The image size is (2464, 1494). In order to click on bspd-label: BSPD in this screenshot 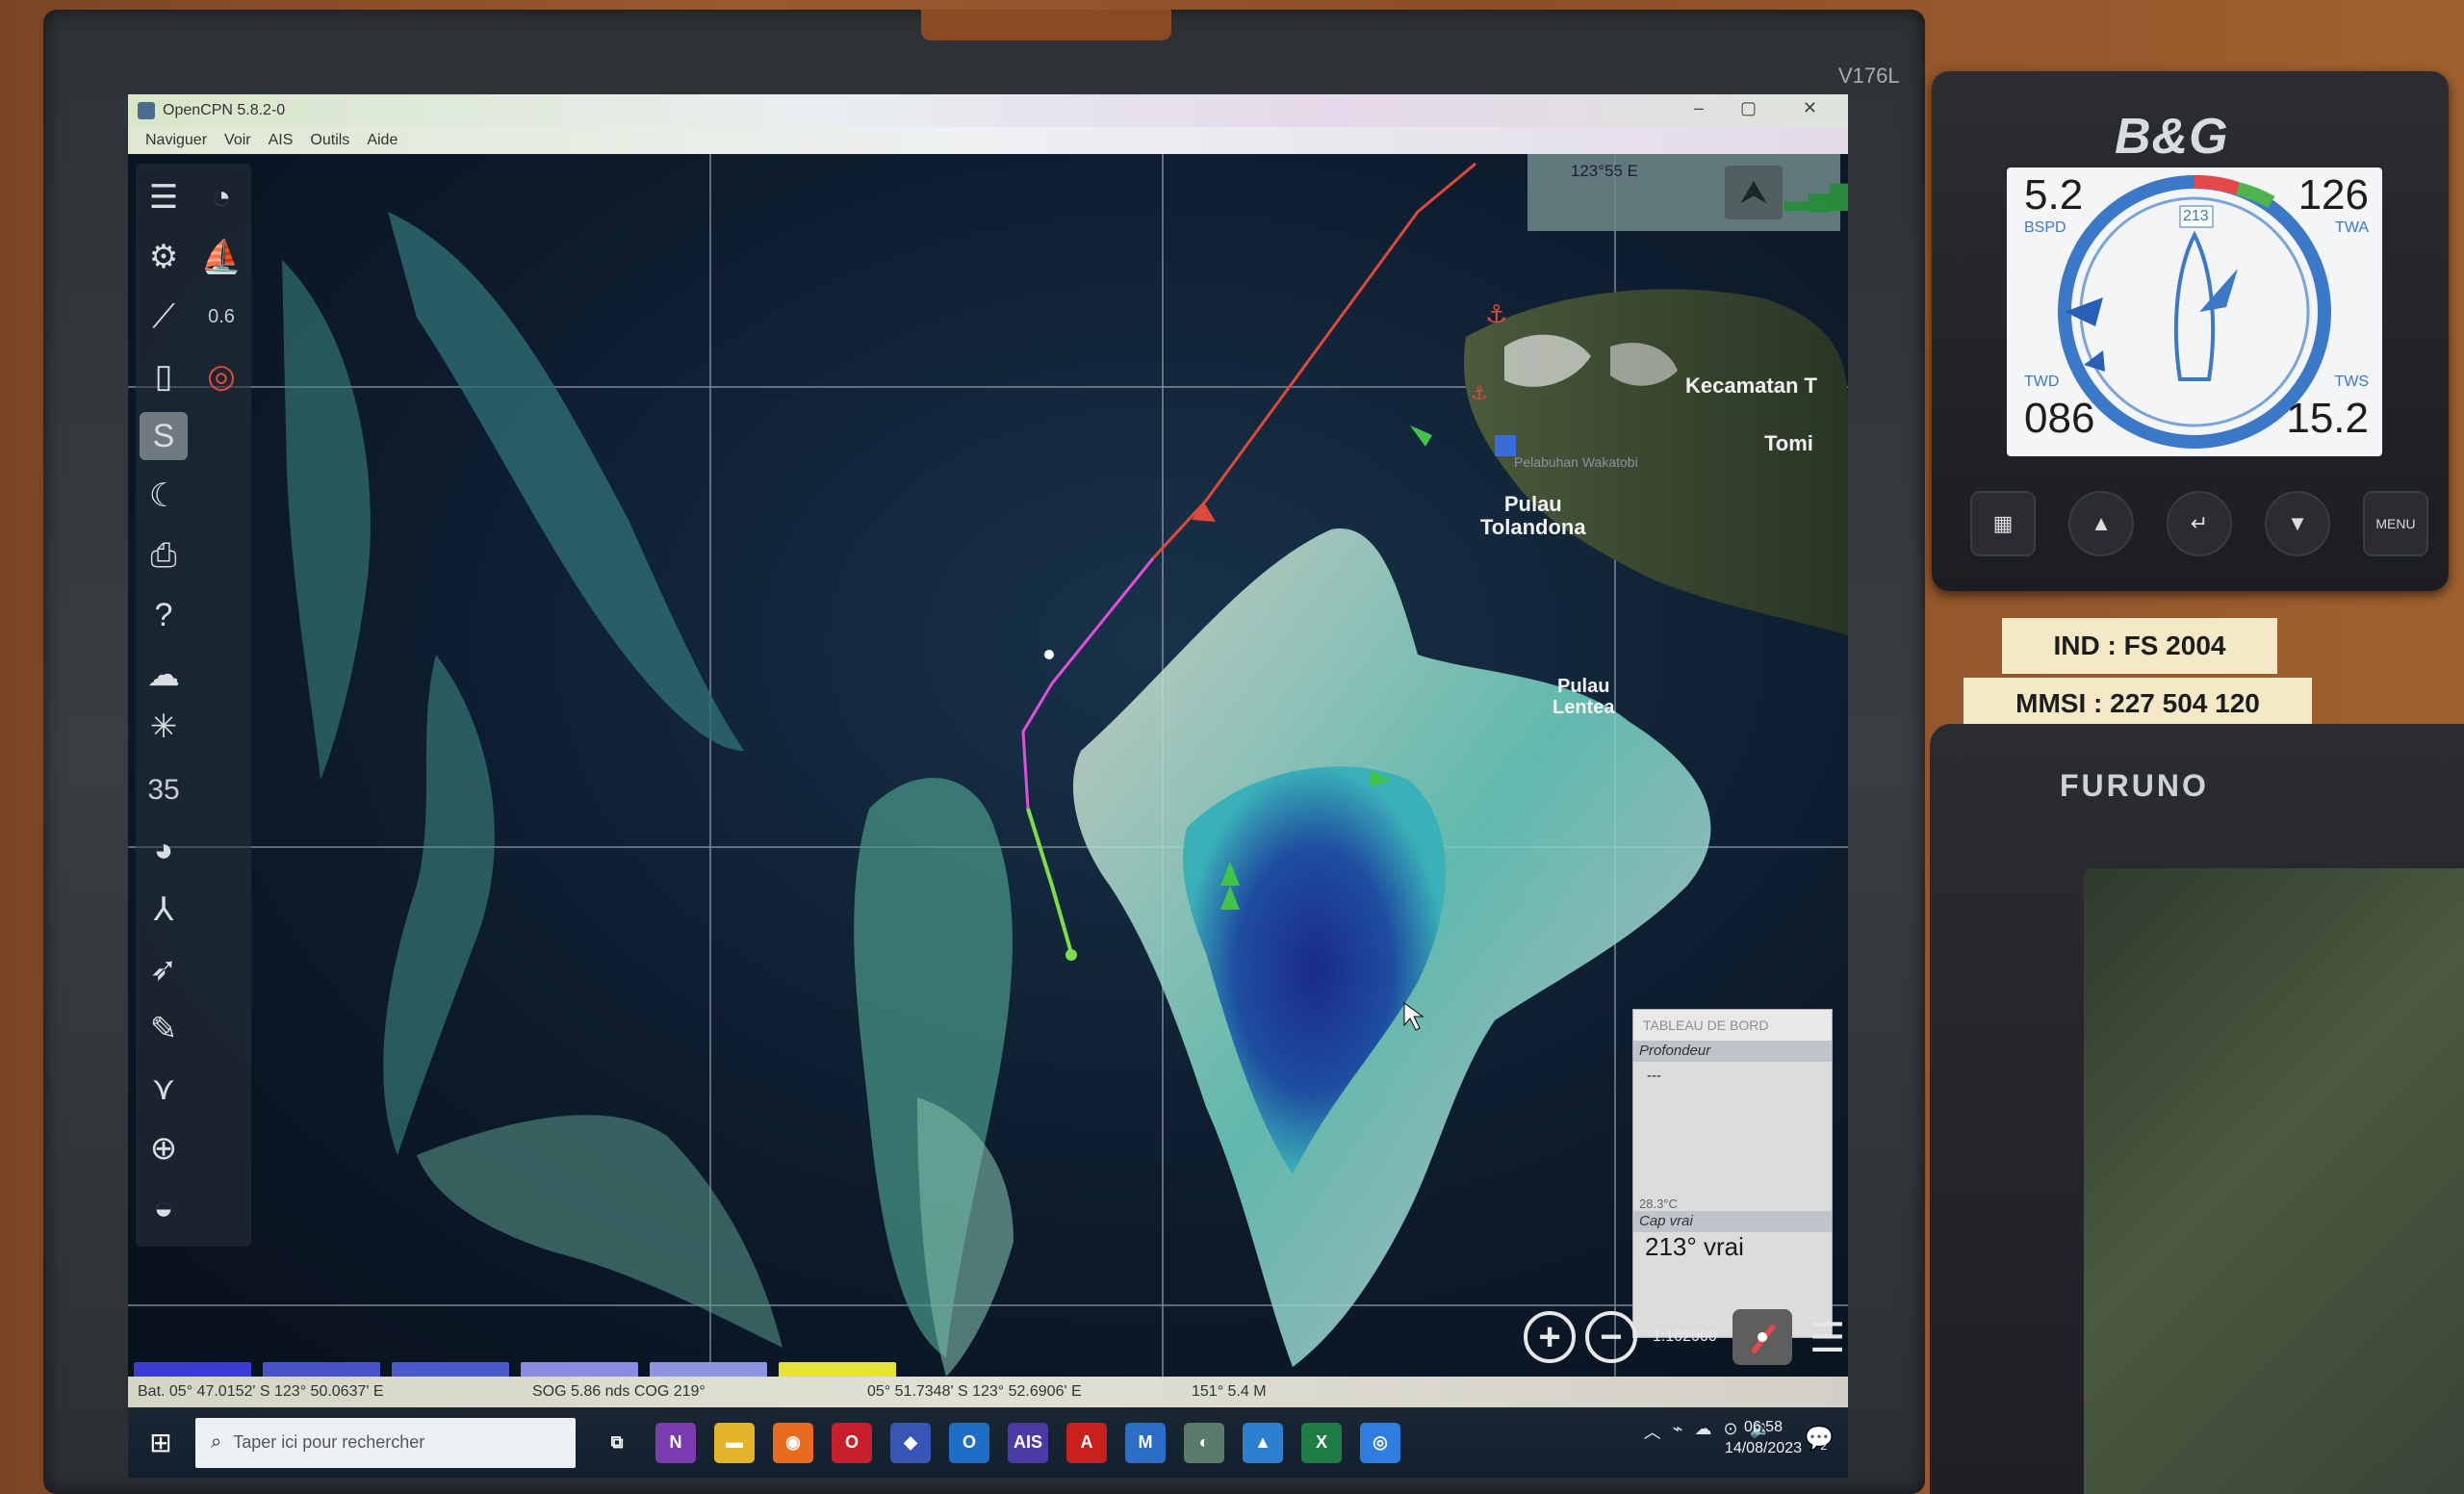, I will do `click(2045, 228)`.